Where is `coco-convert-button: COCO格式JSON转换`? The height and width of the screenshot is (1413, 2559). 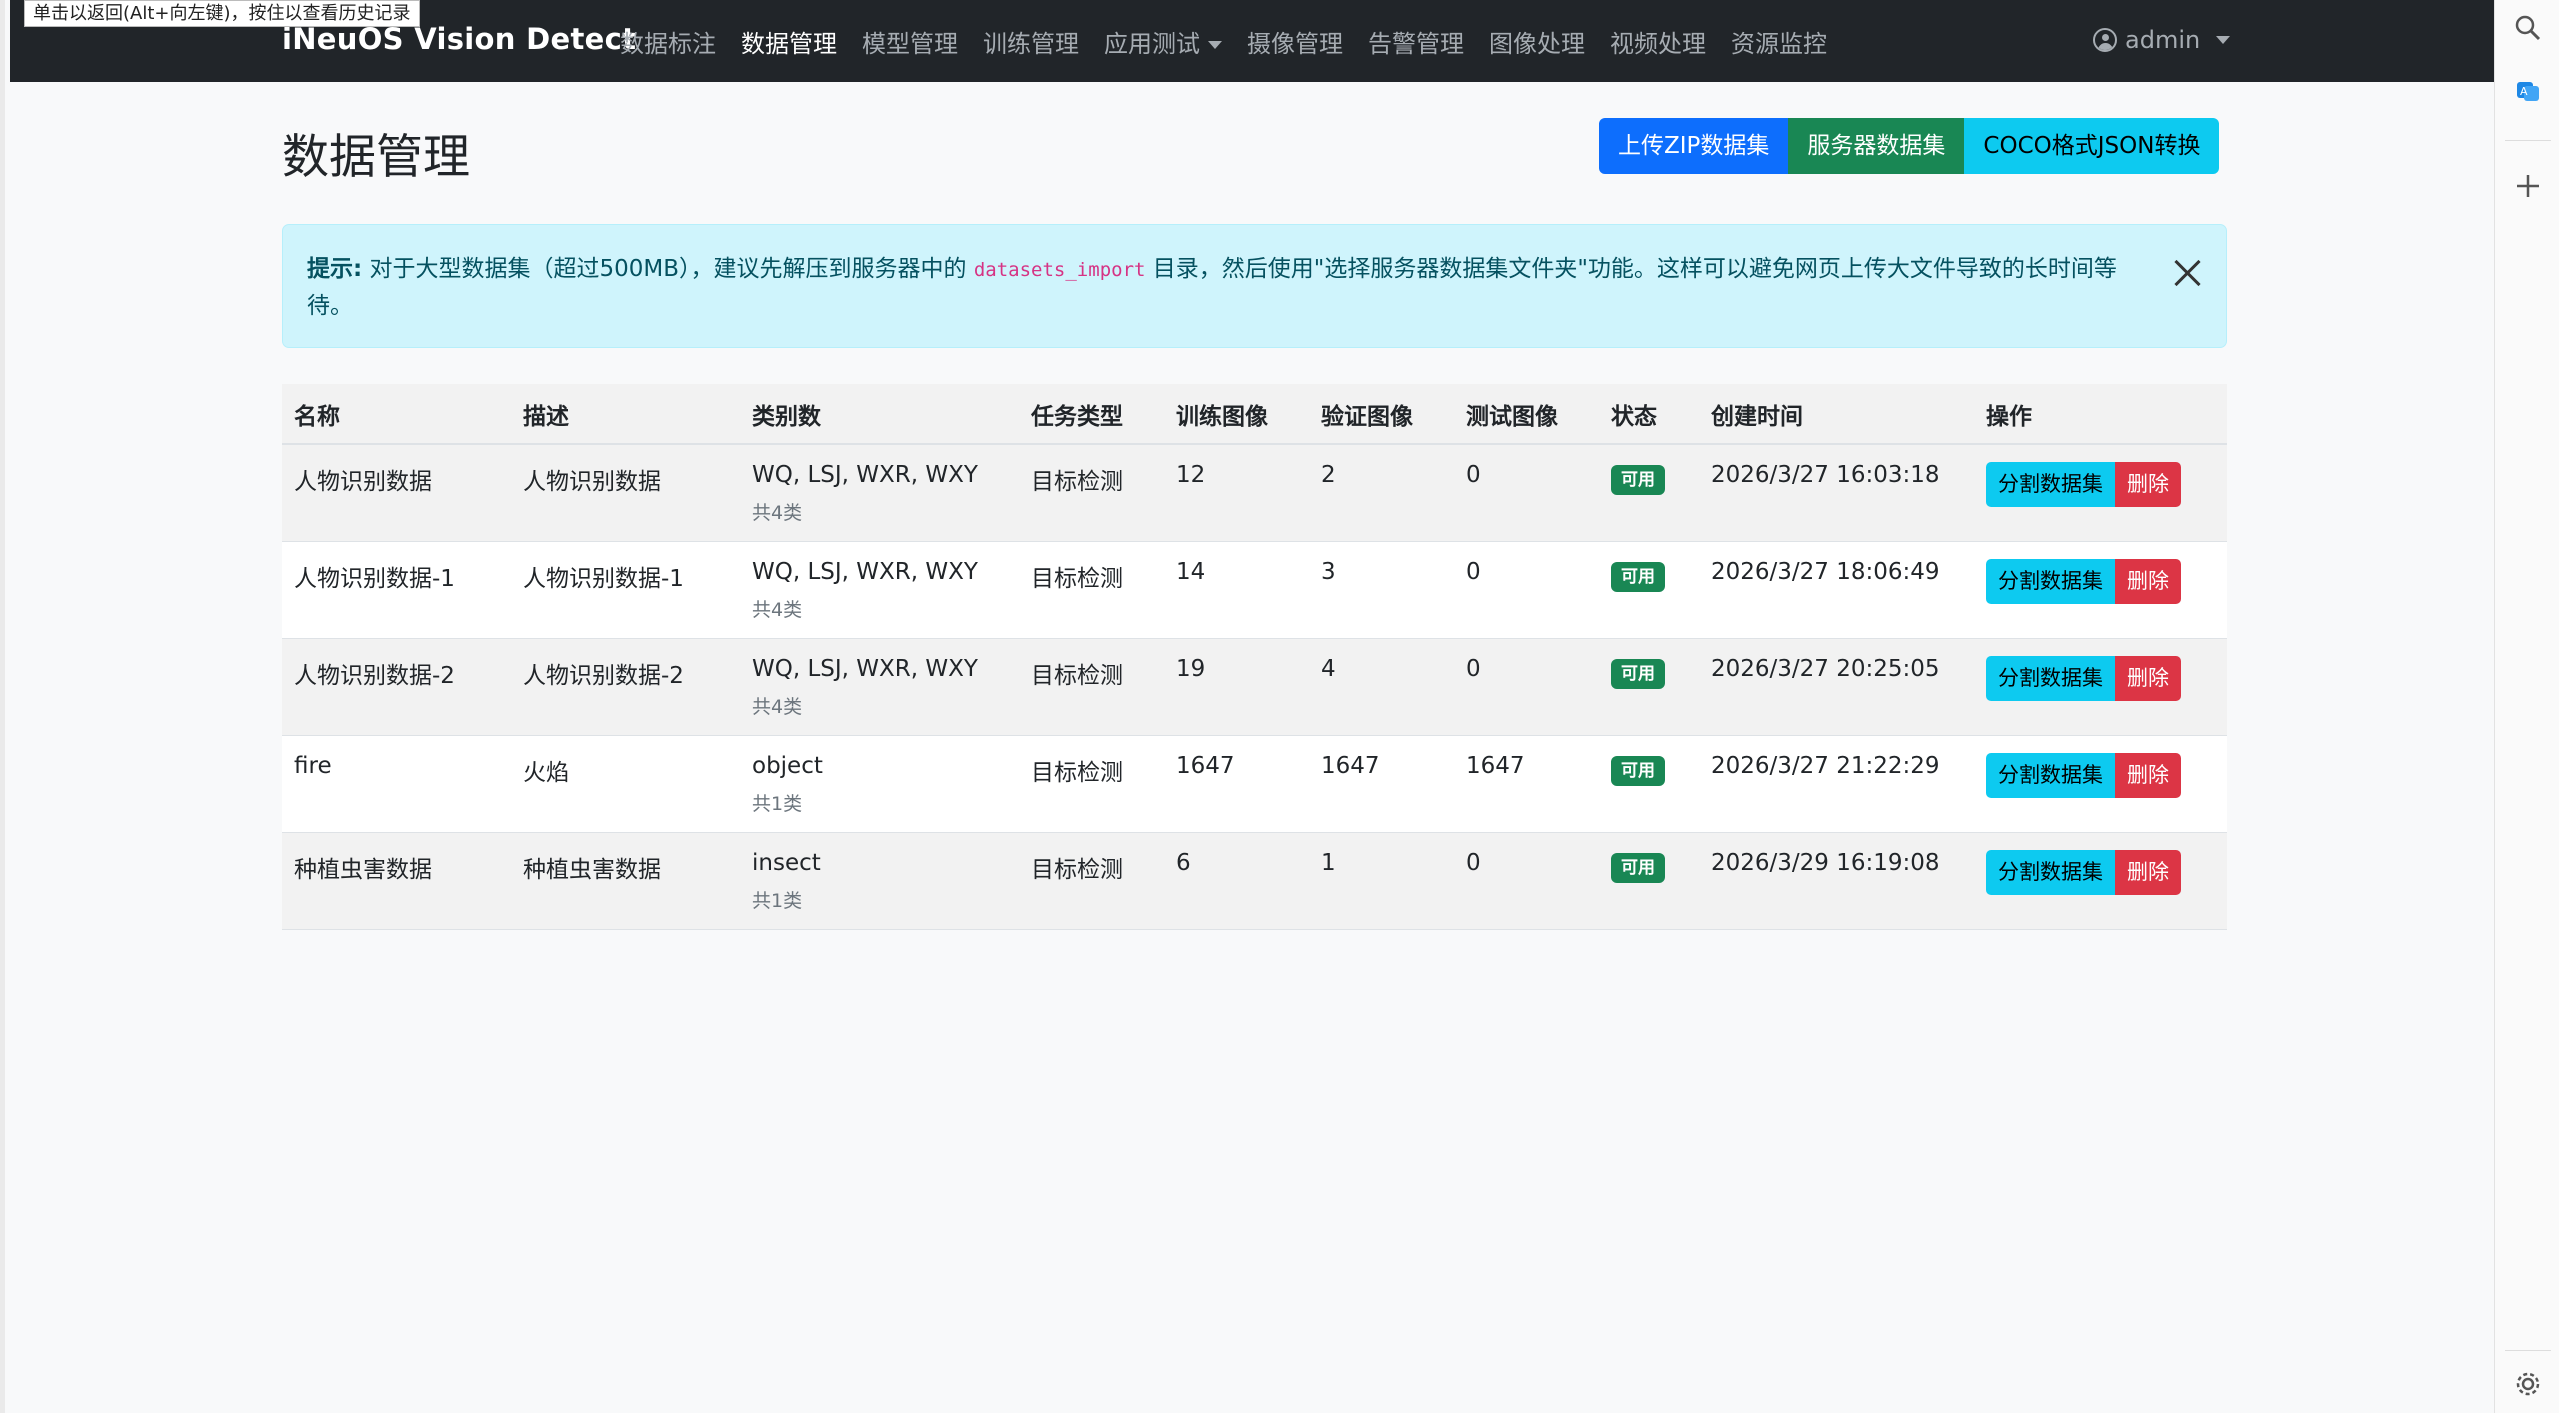
coco-convert-button: COCO格式JSON转换 is located at coordinates (2092, 146).